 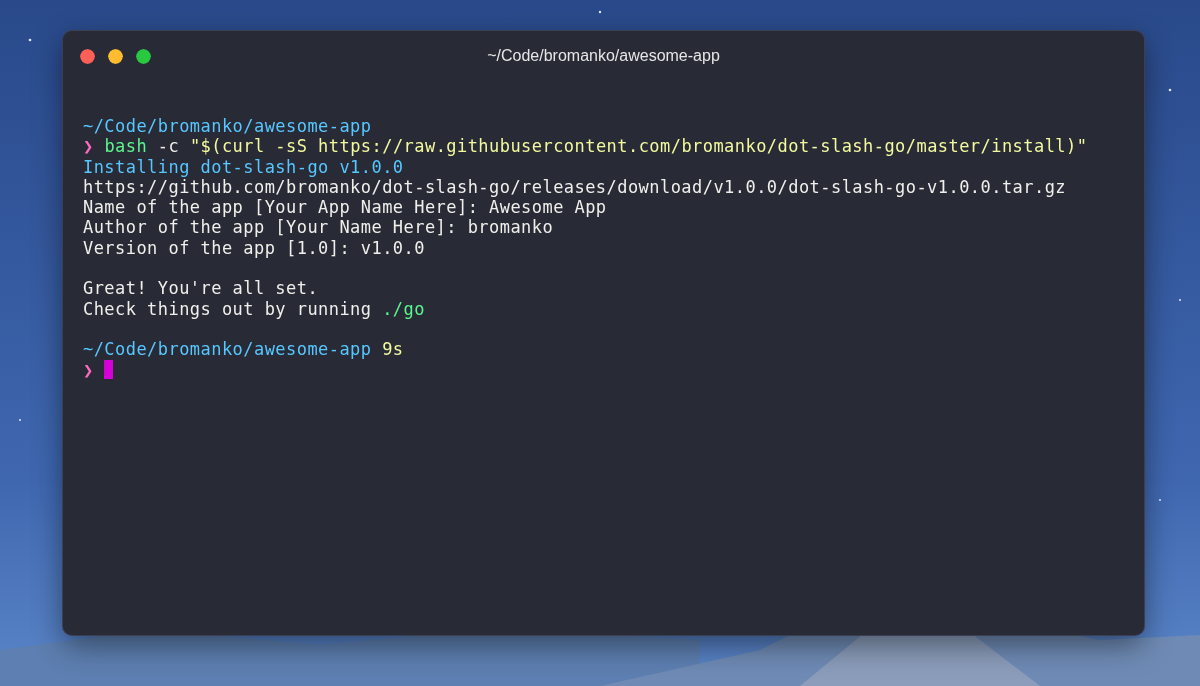 What do you see at coordinates (227, 308) in the screenshot?
I see `terminal-text: Check things out by running` at bounding box center [227, 308].